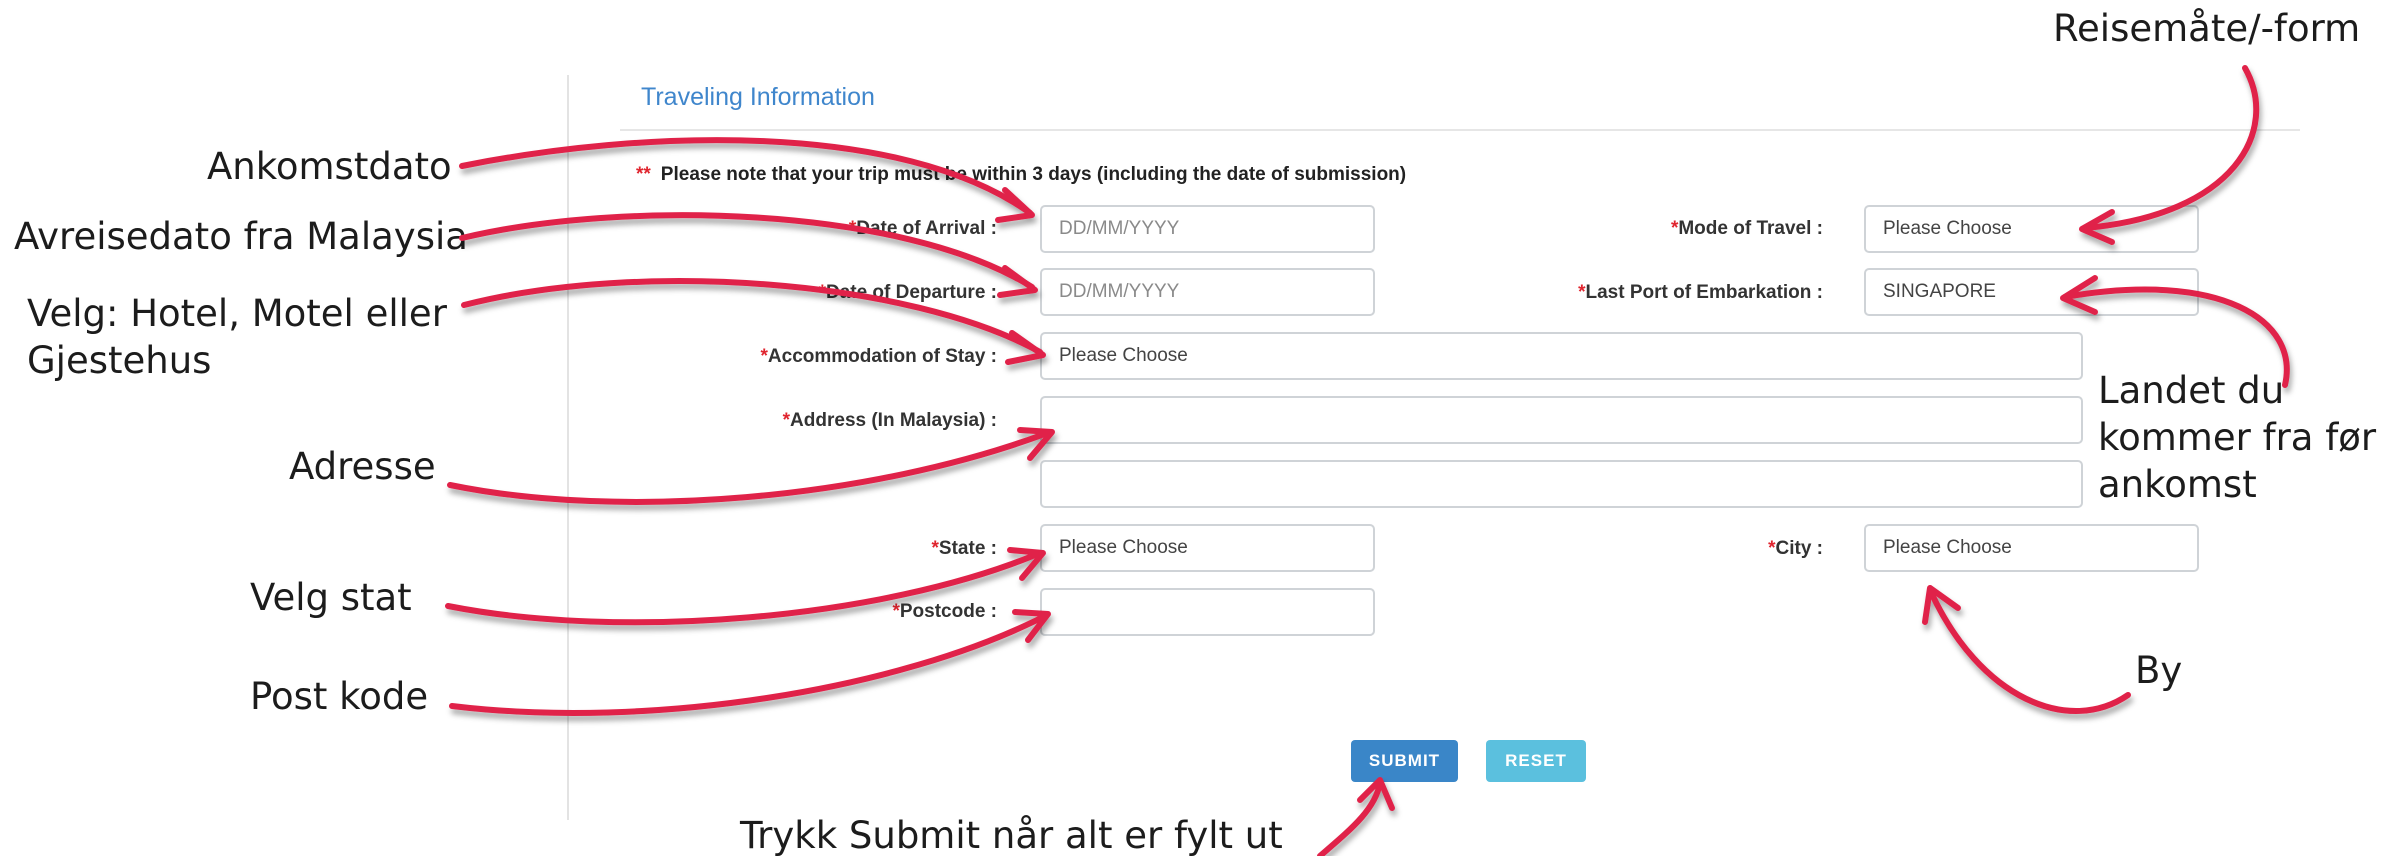  Describe the element at coordinates (1025, 347) in the screenshot. I see `arrow-accommodation-head` at that location.